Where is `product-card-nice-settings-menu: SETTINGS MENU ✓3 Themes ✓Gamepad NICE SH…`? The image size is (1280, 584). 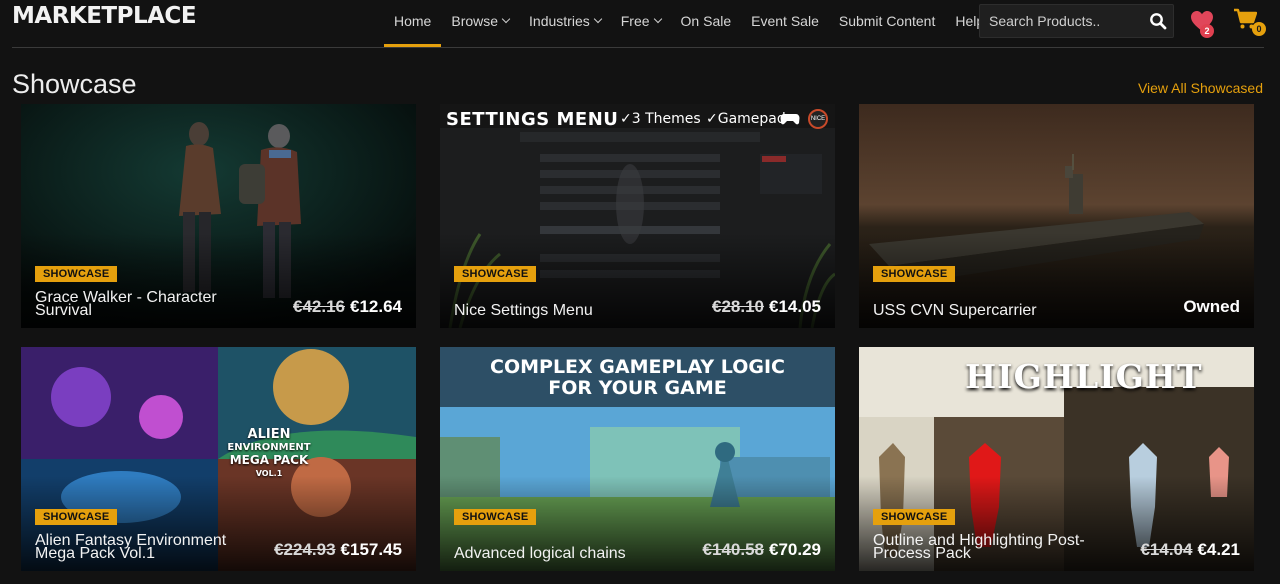
product-card-nice-settings-menu: SETTINGS MENU ✓3 Themes ✓Gamepad NICE SH… is located at coordinates (637, 216).